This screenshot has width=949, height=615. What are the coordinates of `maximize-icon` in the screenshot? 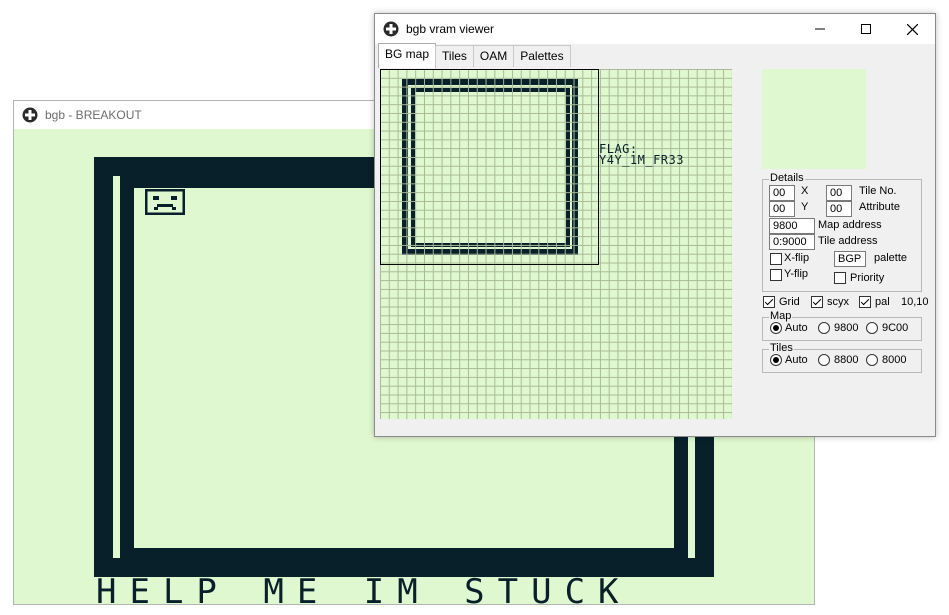 It's located at (866, 29).